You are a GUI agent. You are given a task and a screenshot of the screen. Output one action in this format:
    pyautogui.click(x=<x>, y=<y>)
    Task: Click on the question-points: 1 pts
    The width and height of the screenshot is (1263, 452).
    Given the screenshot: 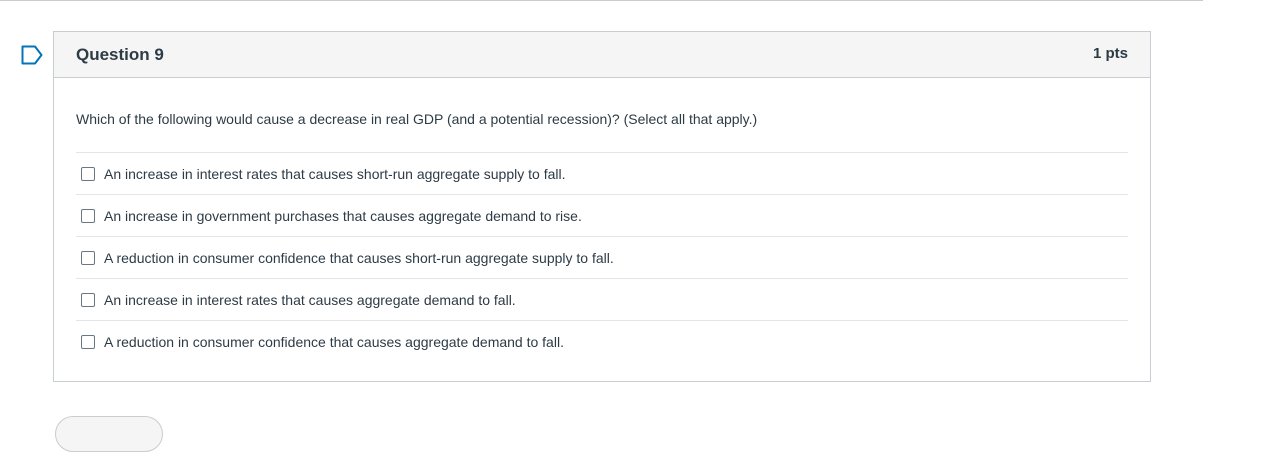 What is the action you would take?
    pyautogui.click(x=1110, y=53)
    